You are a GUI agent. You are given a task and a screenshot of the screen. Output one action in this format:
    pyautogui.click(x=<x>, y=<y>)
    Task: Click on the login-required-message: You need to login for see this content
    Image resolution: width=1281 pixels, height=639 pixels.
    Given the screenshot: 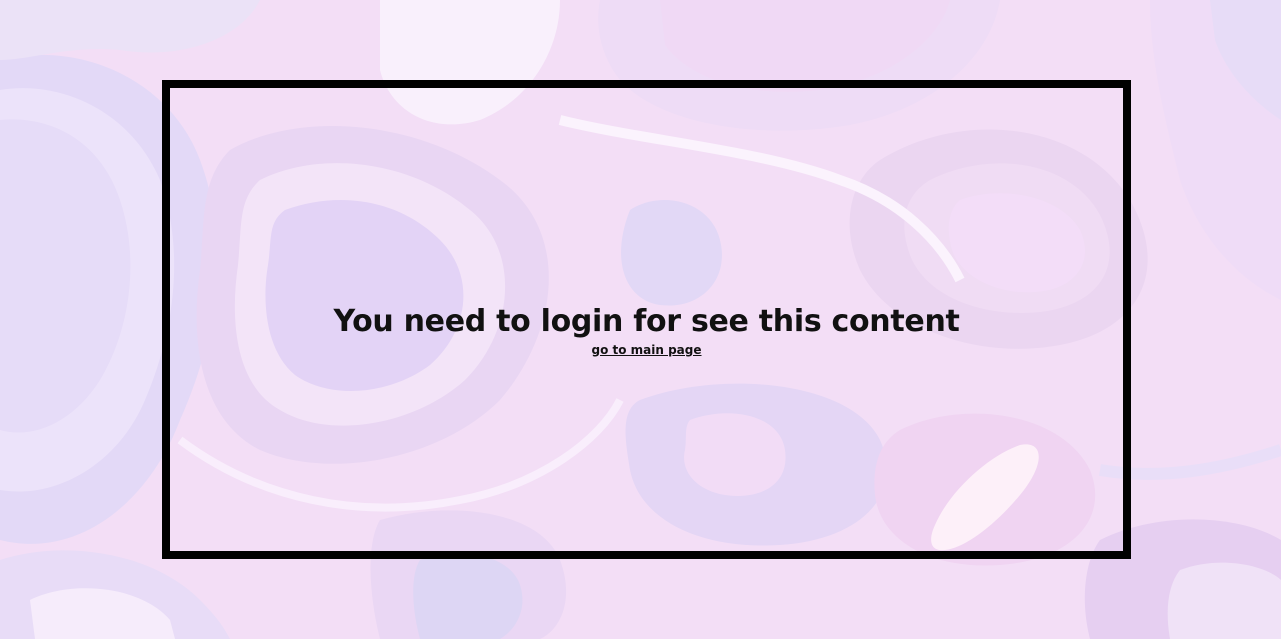 What is the action you would take?
    pyautogui.click(x=646, y=321)
    